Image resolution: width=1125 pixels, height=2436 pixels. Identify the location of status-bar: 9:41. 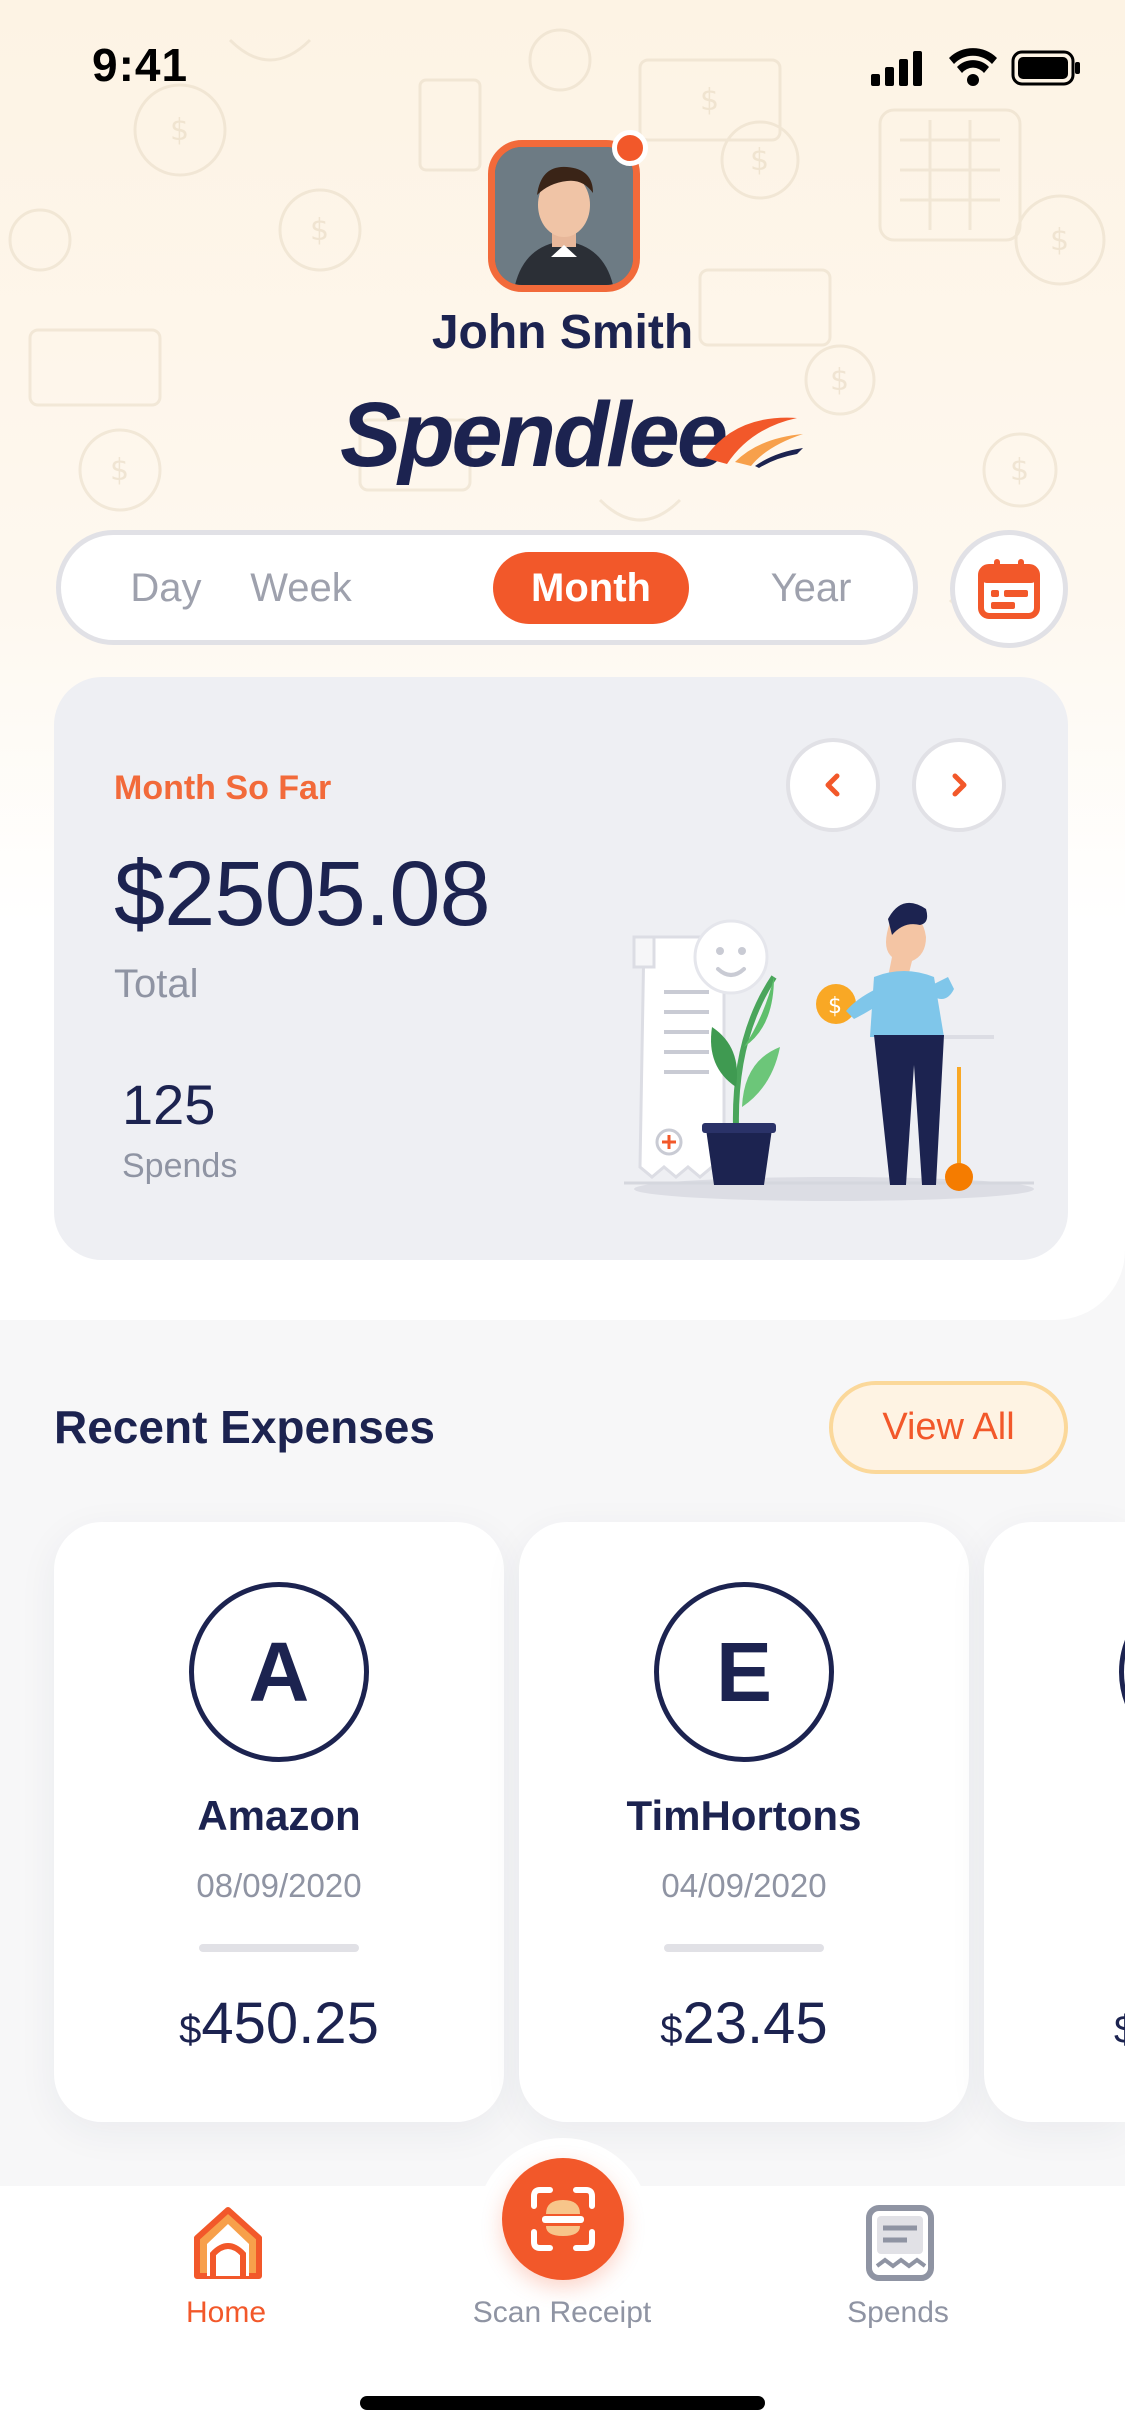
(562, 65).